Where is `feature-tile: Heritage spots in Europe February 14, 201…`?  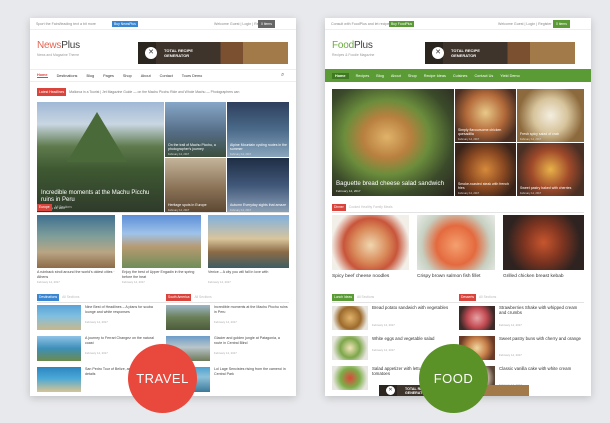 feature-tile: Heritage spots in Europe February 14, 201… is located at coordinates (195, 185).